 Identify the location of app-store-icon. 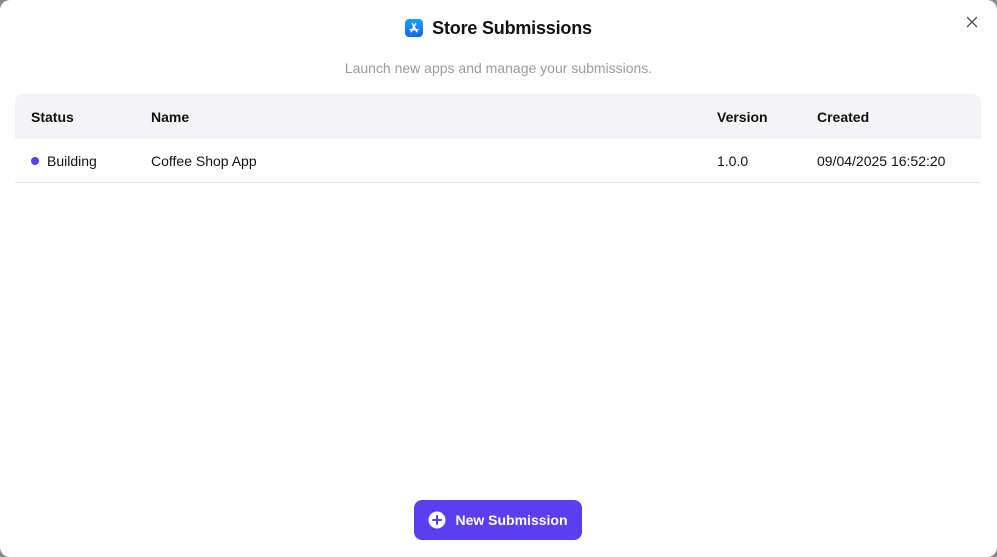
(414, 28).